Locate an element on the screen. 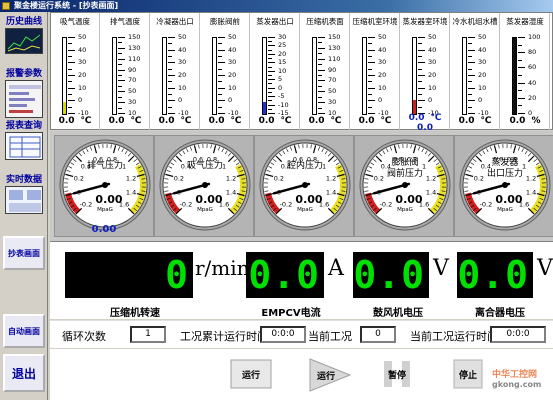 The image size is (553, 400). thermometer-9: 蒸发器湿度 100 80 60 40 20 0 0.0% is located at coordinates (525, 72).